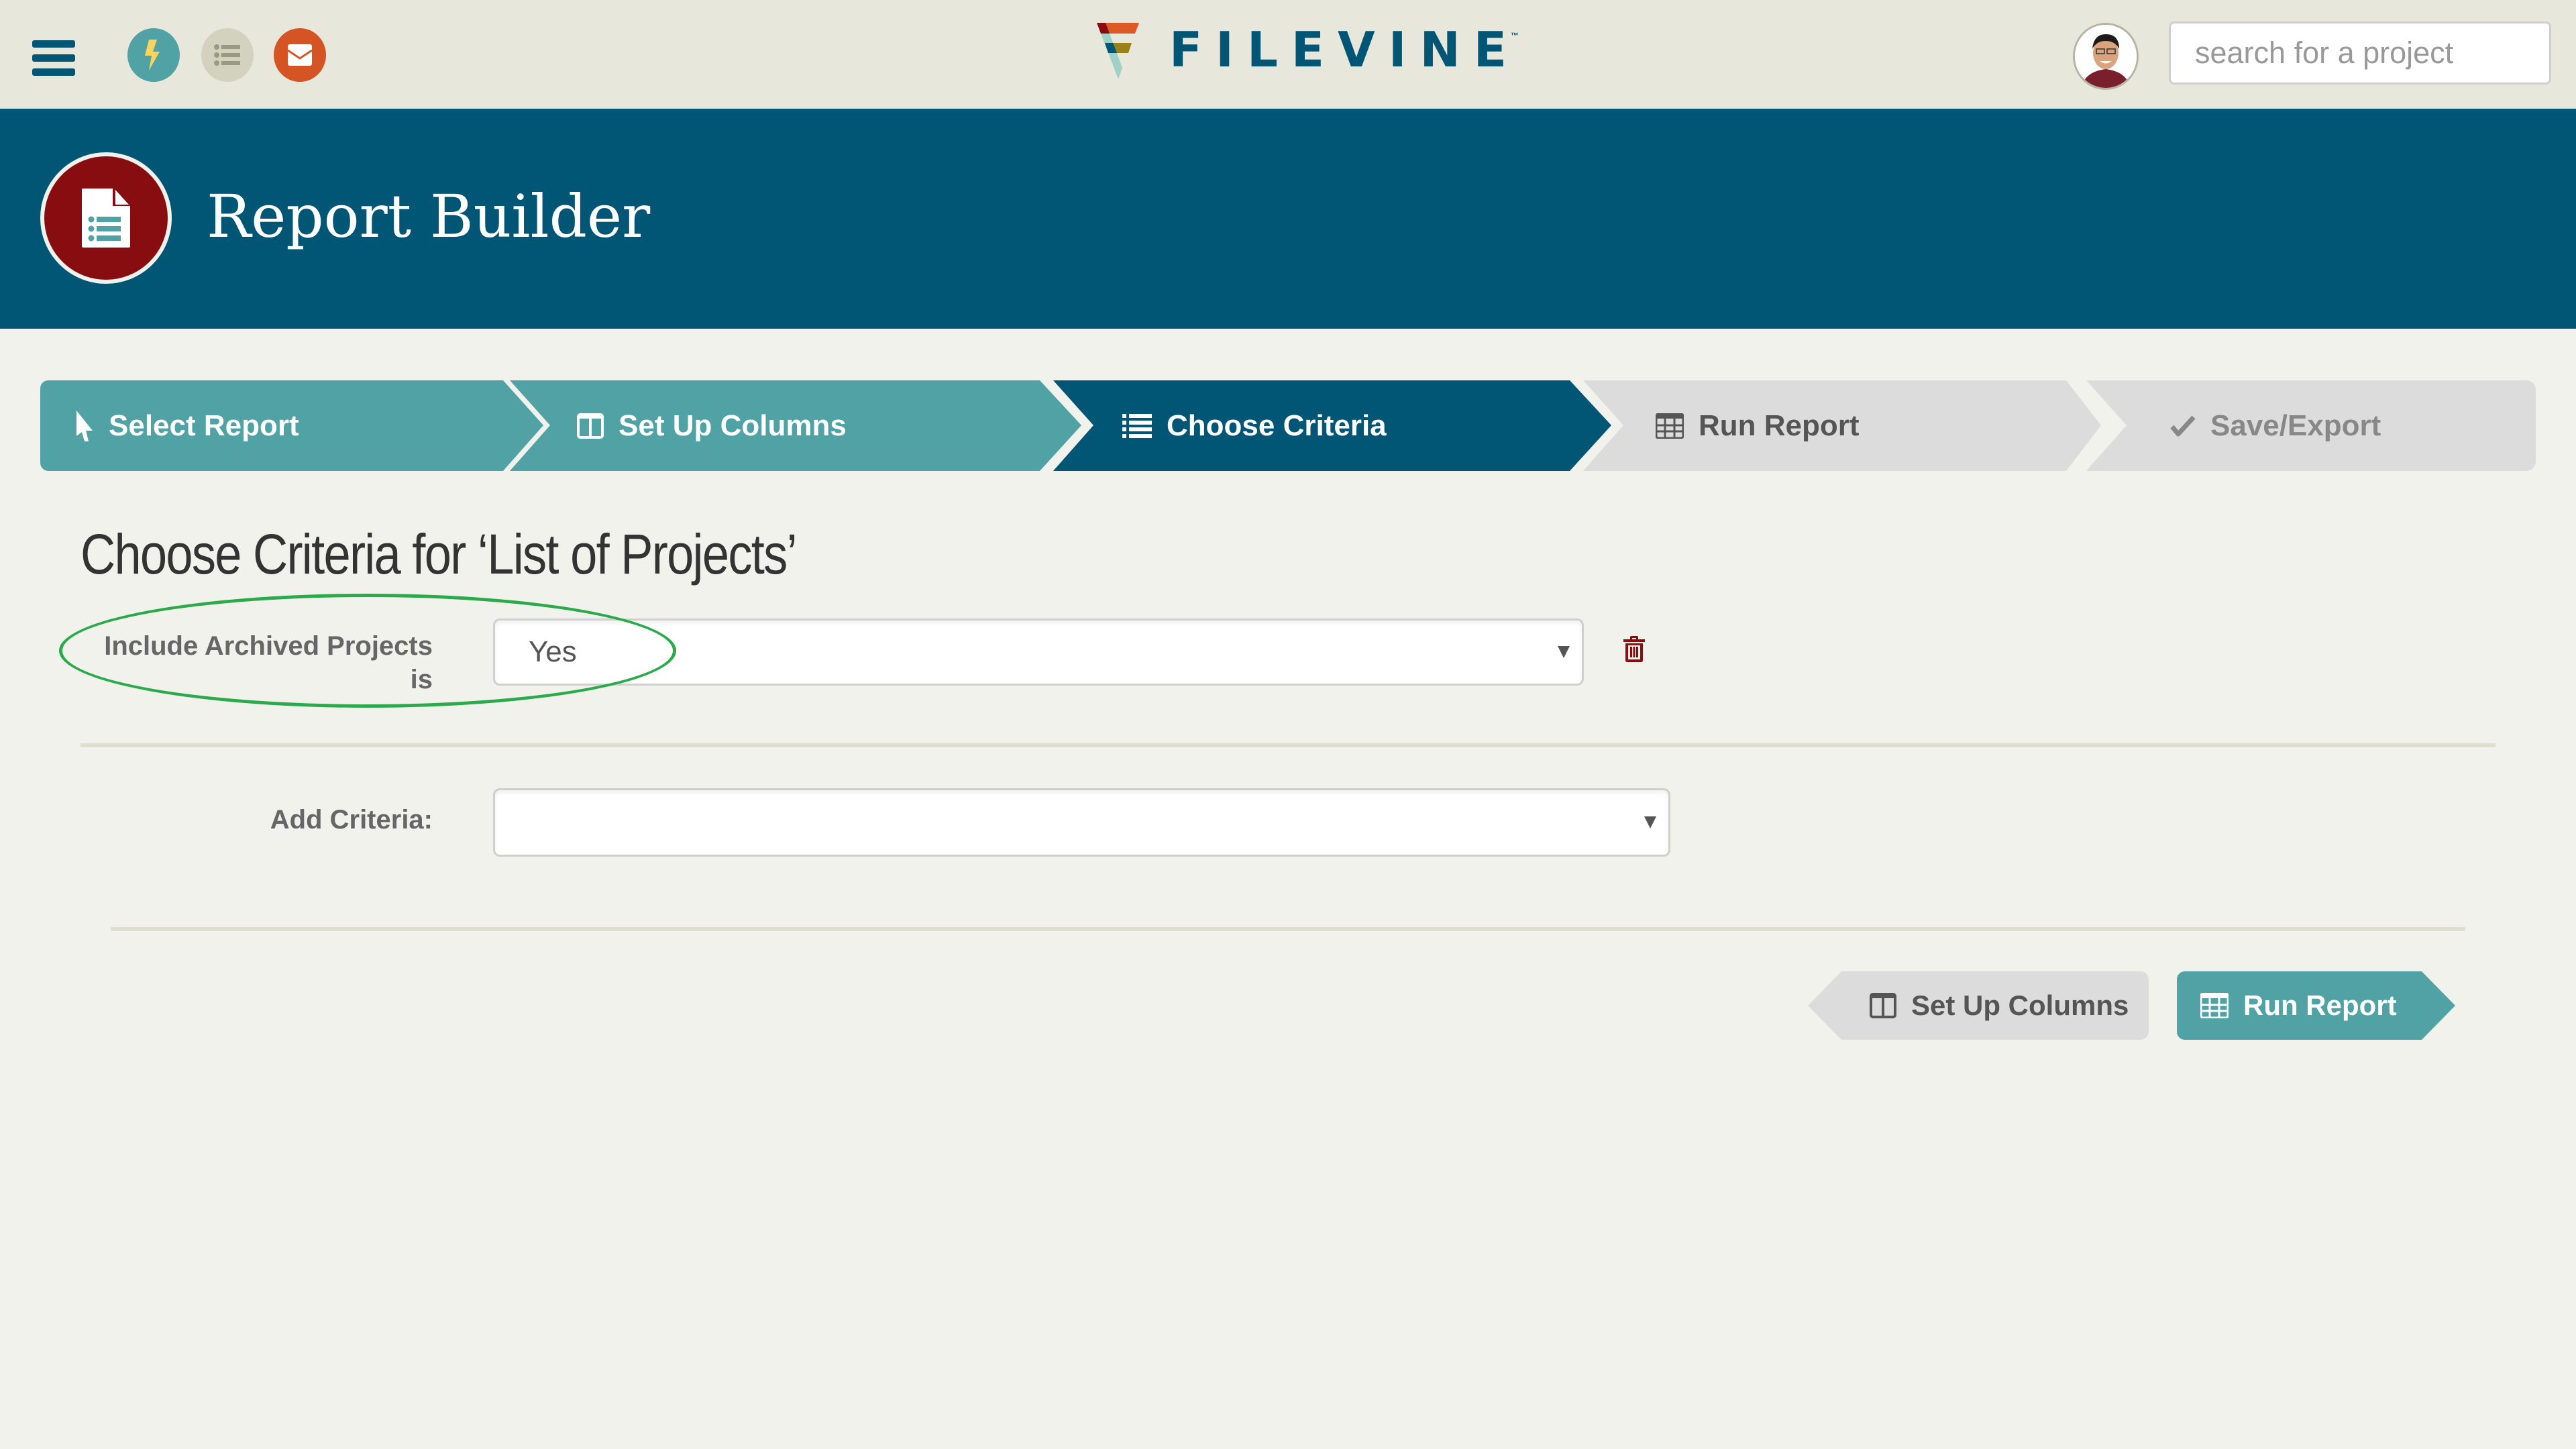 This screenshot has height=1449, width=2576. What do you see at coordinates (84, 425) in the screenshot?
I see `cursor-pointer-icon` at bounding box center [84, 425].